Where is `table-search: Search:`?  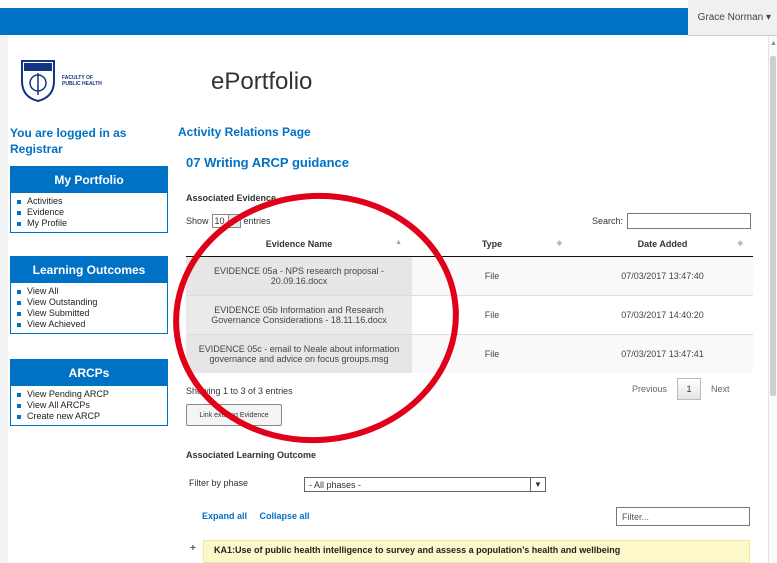
table-search: Search: is located at coordinates (672, 221).